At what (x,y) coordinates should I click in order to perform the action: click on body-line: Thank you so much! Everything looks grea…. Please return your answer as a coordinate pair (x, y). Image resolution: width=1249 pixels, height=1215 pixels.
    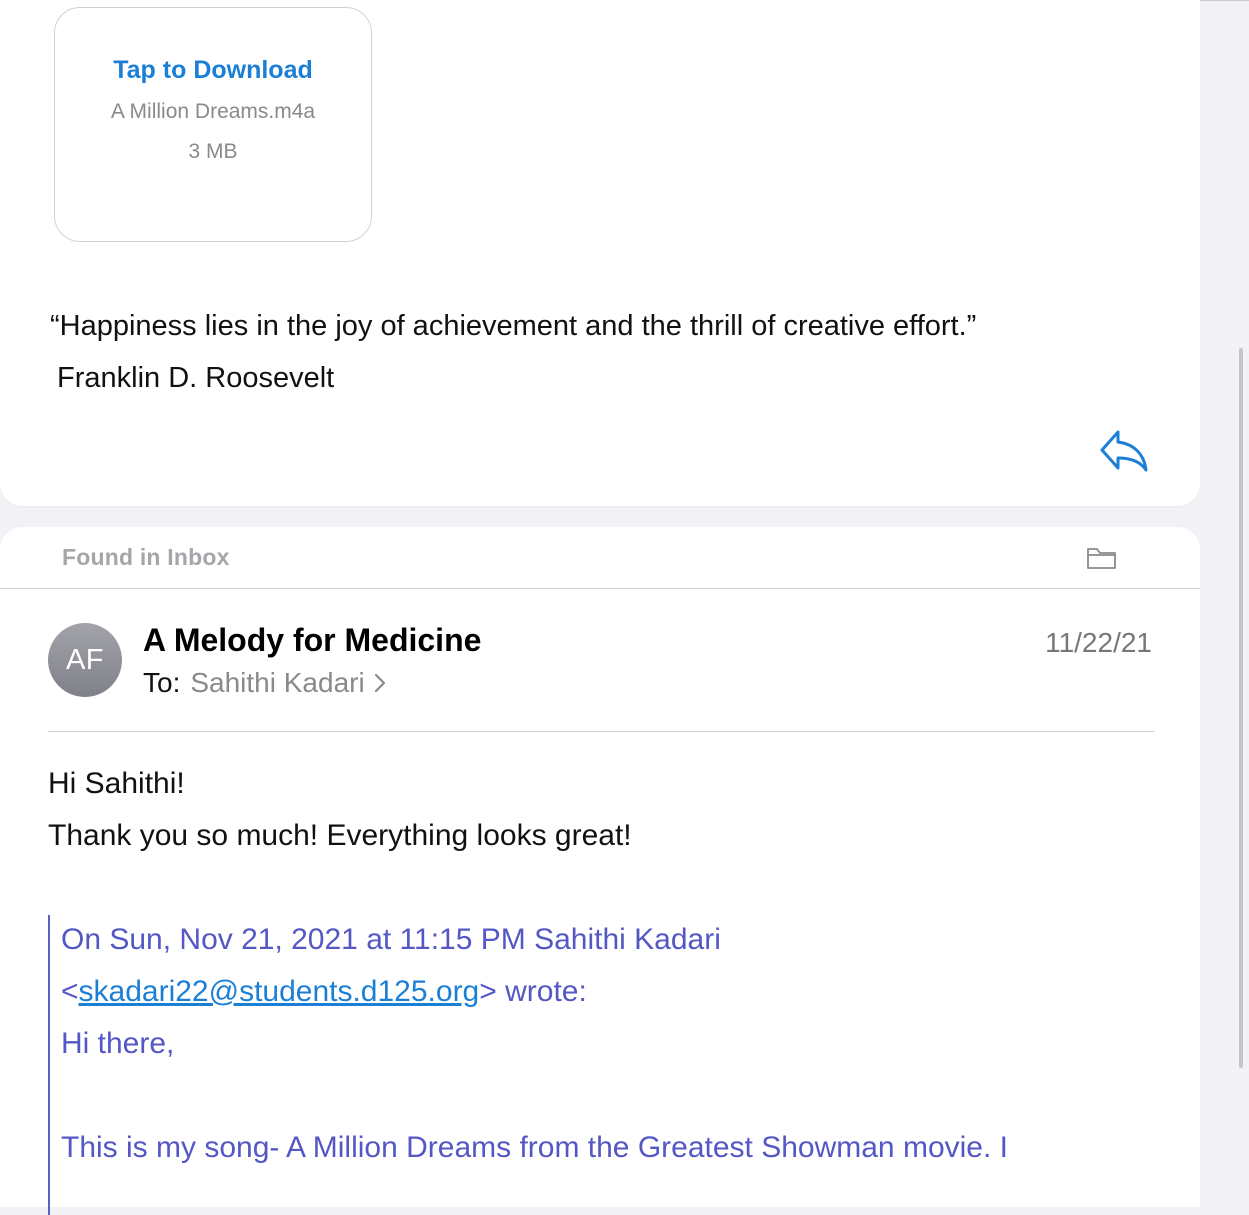
    Looking at the image, I should click on (340, 835).